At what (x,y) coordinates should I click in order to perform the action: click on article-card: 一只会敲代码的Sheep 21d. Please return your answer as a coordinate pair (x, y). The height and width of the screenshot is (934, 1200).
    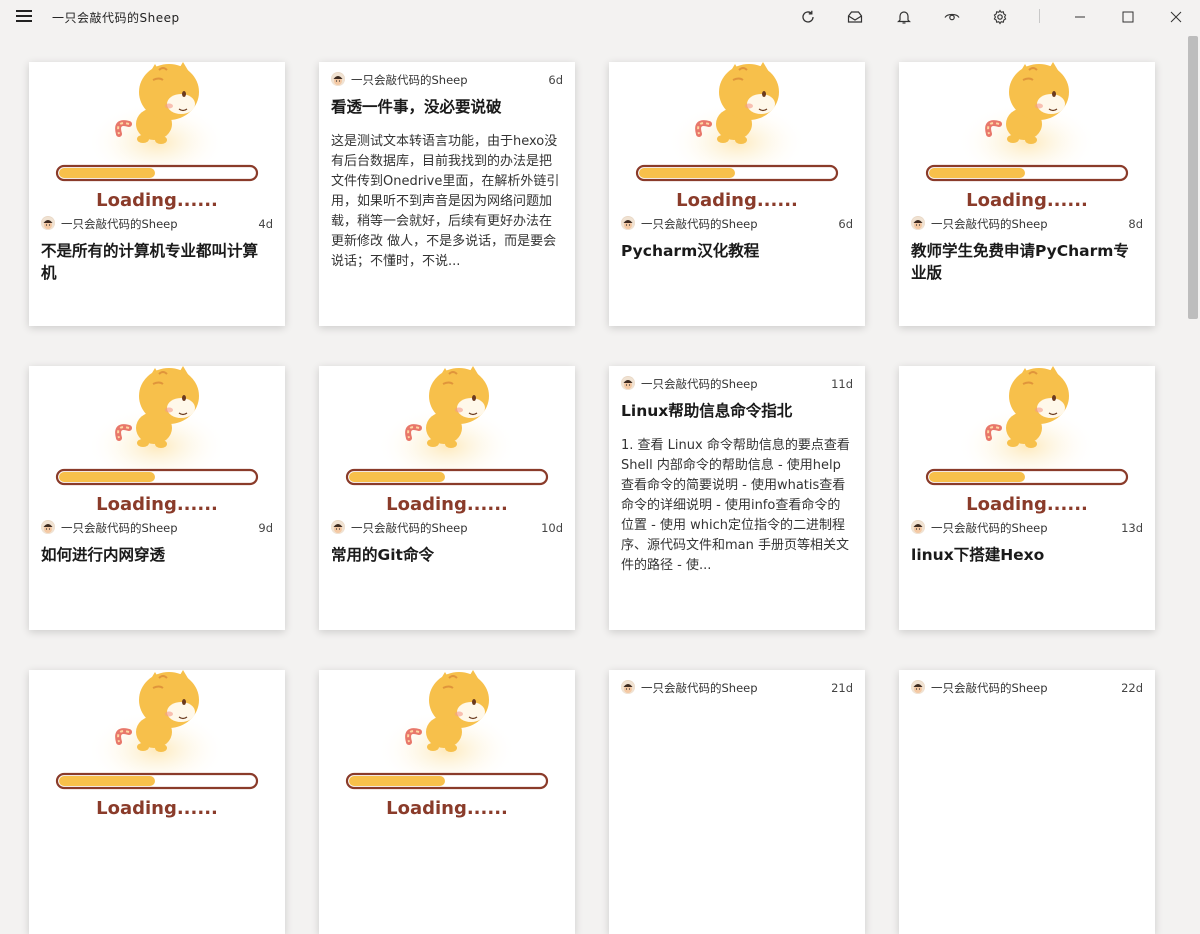
    Looking at the image, I should click on (737, 802).